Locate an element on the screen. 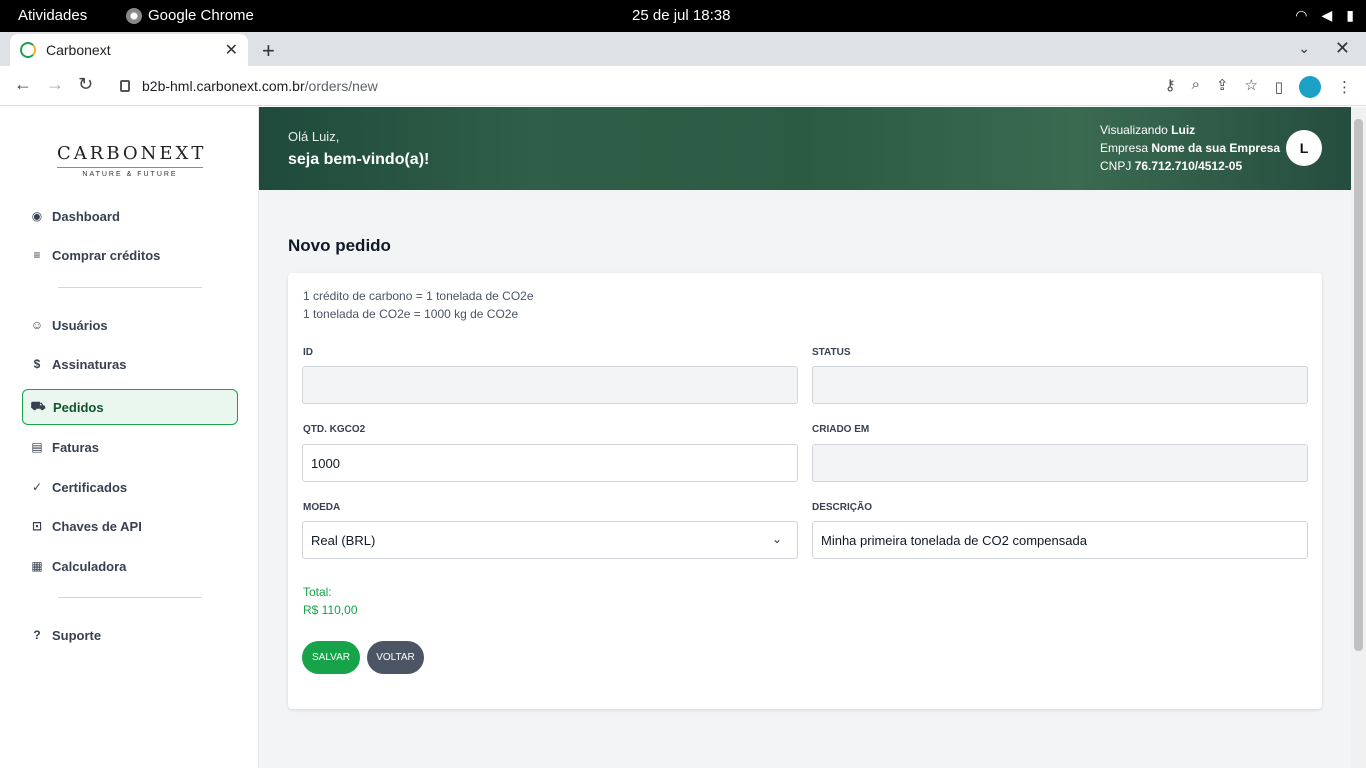 Image resolution: width=1366 pixels, height=768 pixels. app-menu: Google Chrome is located at coordinates (190, 15).